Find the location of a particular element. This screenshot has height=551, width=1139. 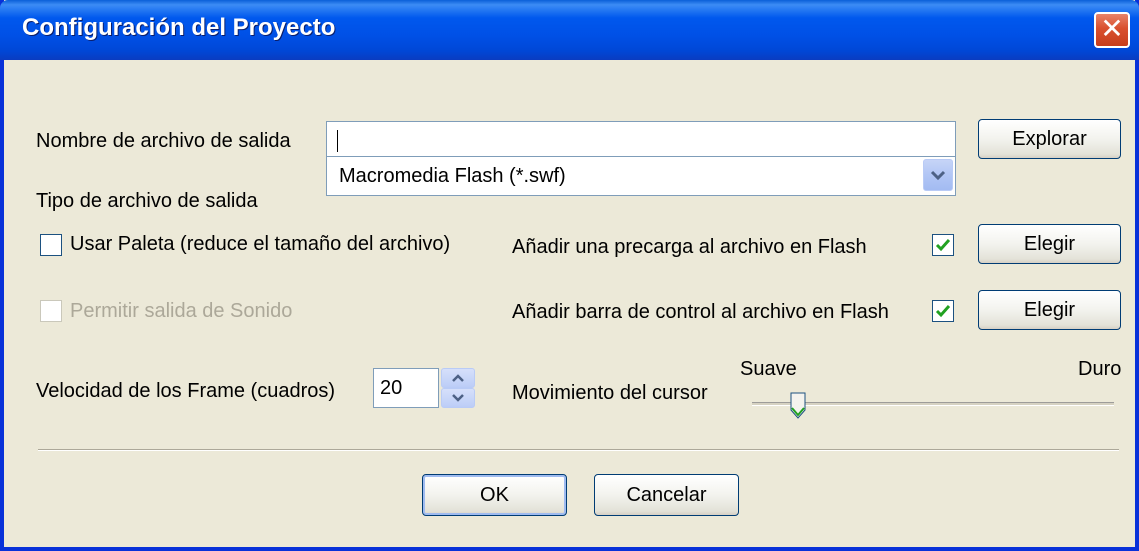

control-bar-choose-button: Elegir is located at coordinates (1049, 310).